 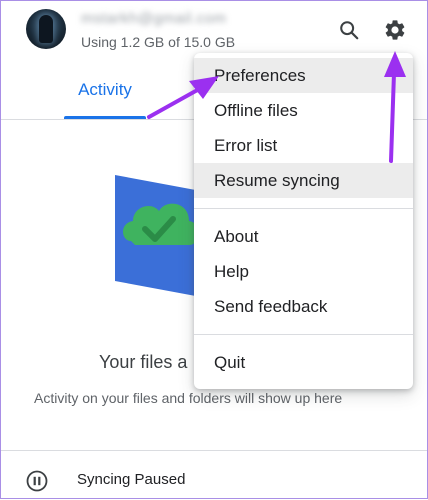 What do you see at coordinates (143, 362) in the screenshot?
I see `empty-state-title: Your files a` at bounding box center [143, 362].